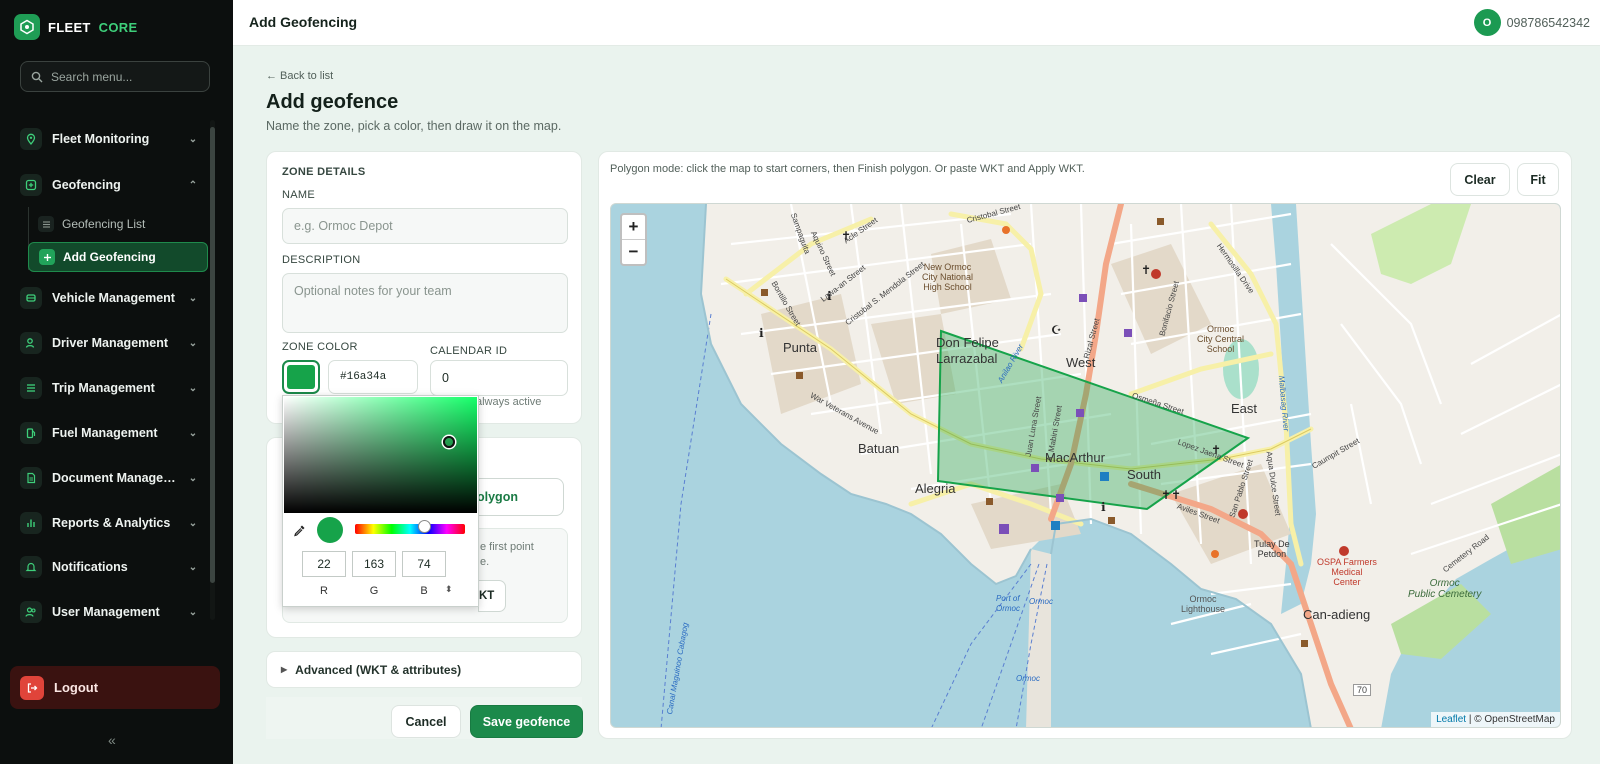 Image resolution: width=1600 pixels, height=764 pixels. I want to click on leaflet-link: Leaflet, so click(1451, 719).